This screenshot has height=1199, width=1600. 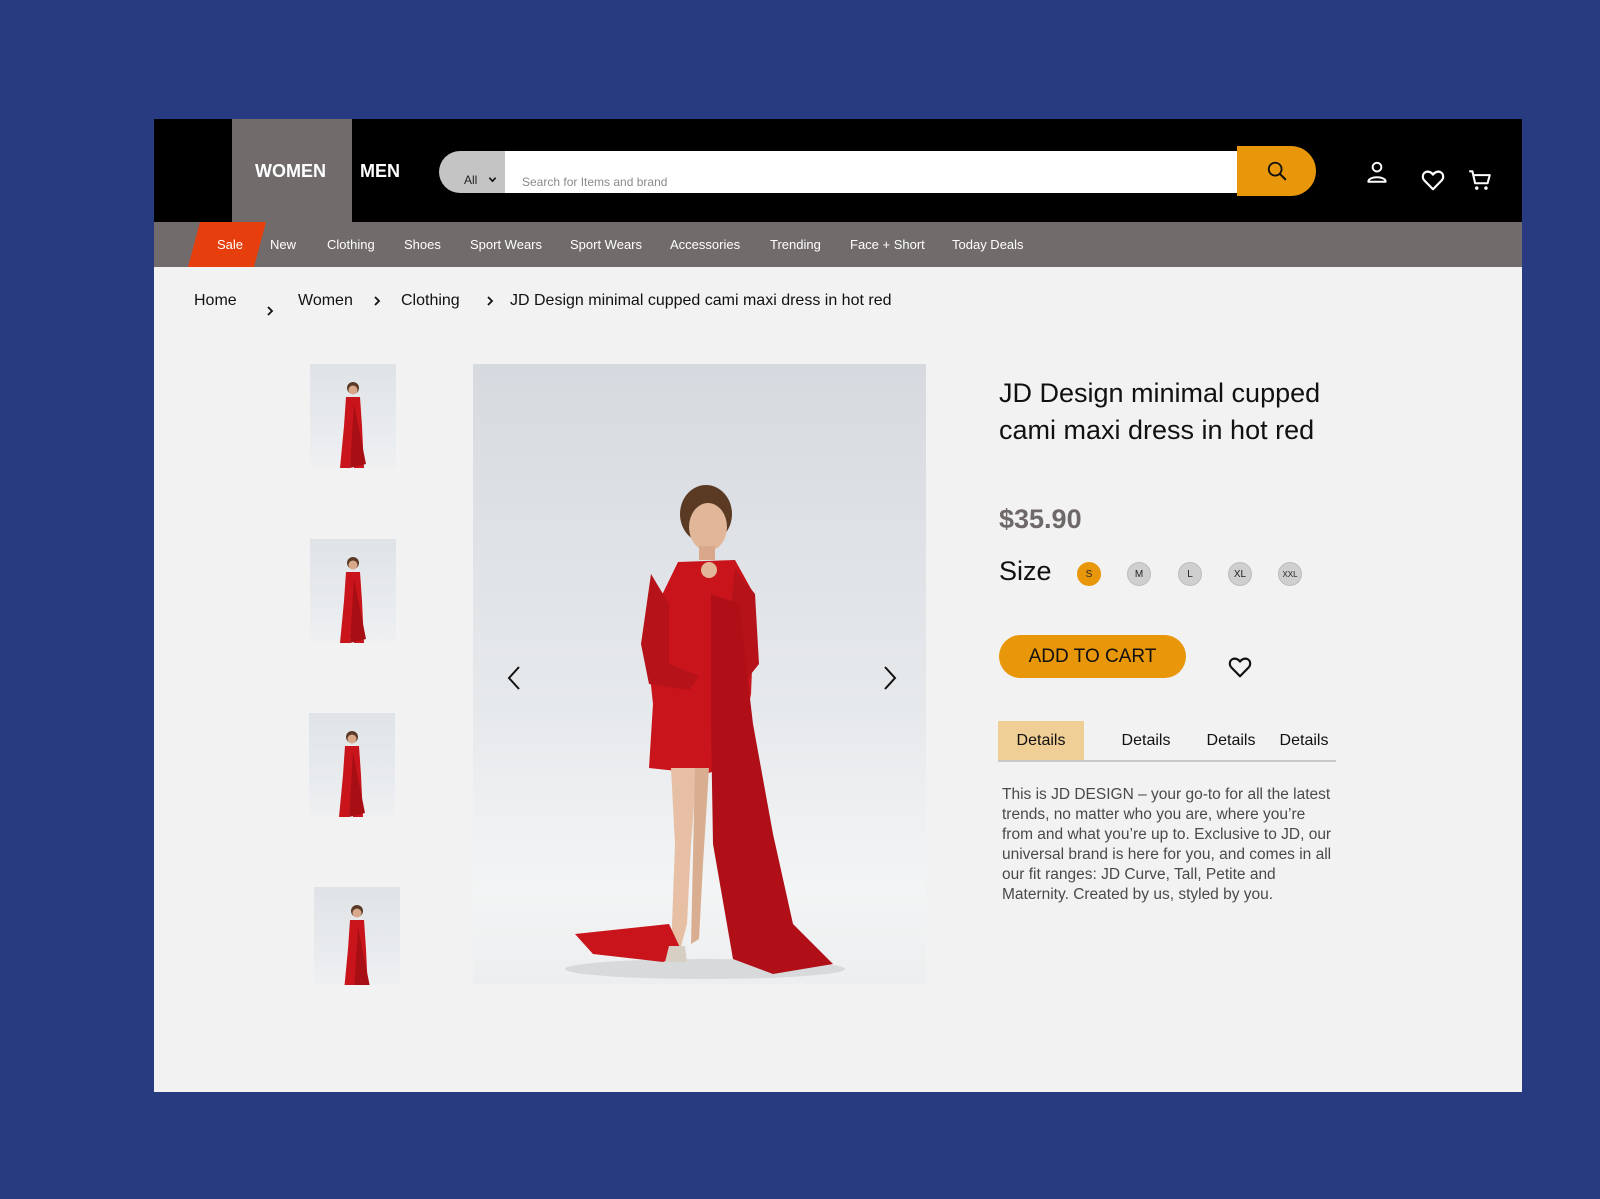 I want to click on arrow-left-icon, so click(x=515, y=678).